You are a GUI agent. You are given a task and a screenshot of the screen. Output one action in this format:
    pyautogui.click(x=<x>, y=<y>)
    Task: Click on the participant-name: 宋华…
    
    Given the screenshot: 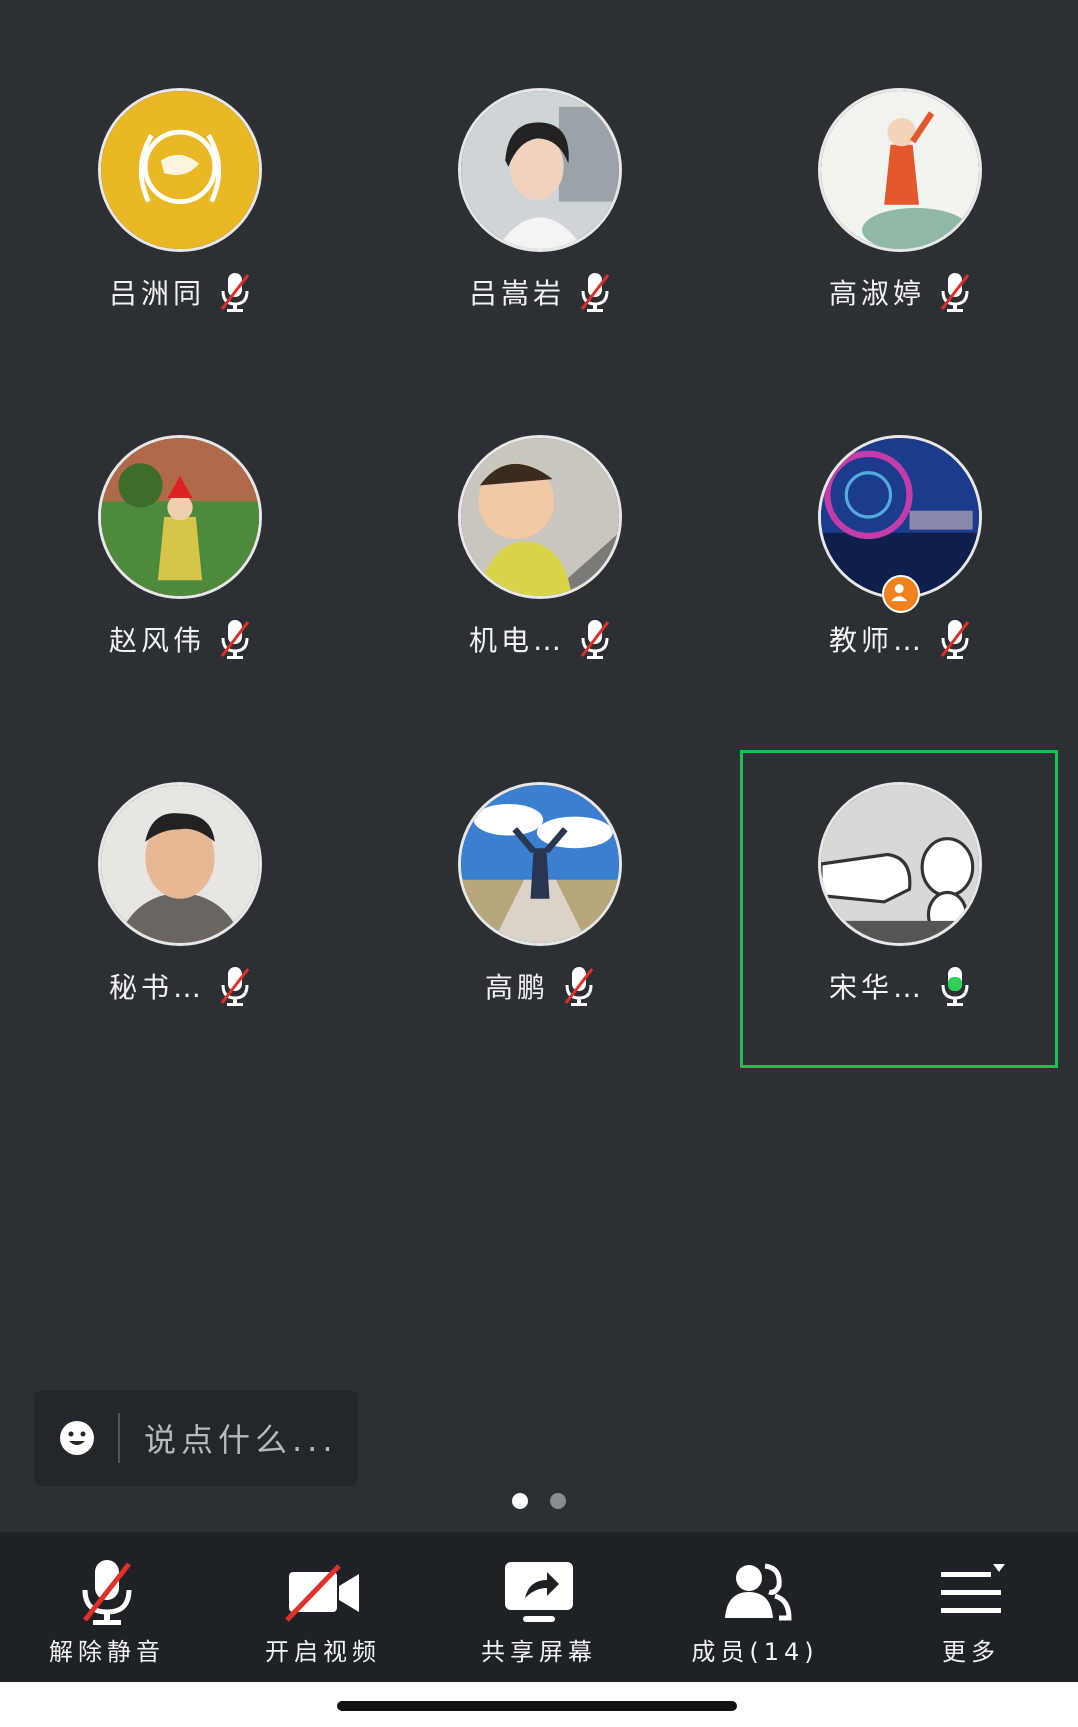 What is the action you would take?
    pyautogui.click(x=876, y=987)
    